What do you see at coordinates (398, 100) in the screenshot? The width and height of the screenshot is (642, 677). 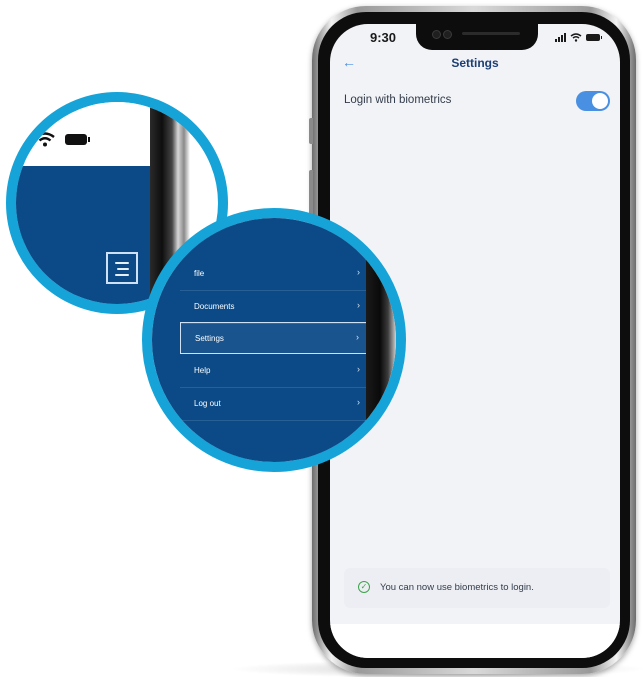 I see `biometrics-label: Login with biometrics` at bounding box center [398, 100].